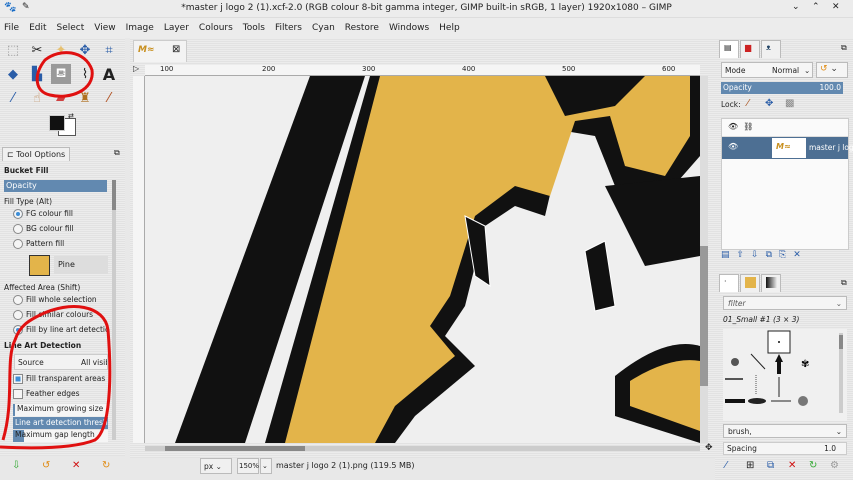 The width and height of the screenshot is (853, 480). Describe the element at coordinates (59, 379) in the screenshot. I see `checkbox-fill-transparent: Fill transparent areas` at that location.